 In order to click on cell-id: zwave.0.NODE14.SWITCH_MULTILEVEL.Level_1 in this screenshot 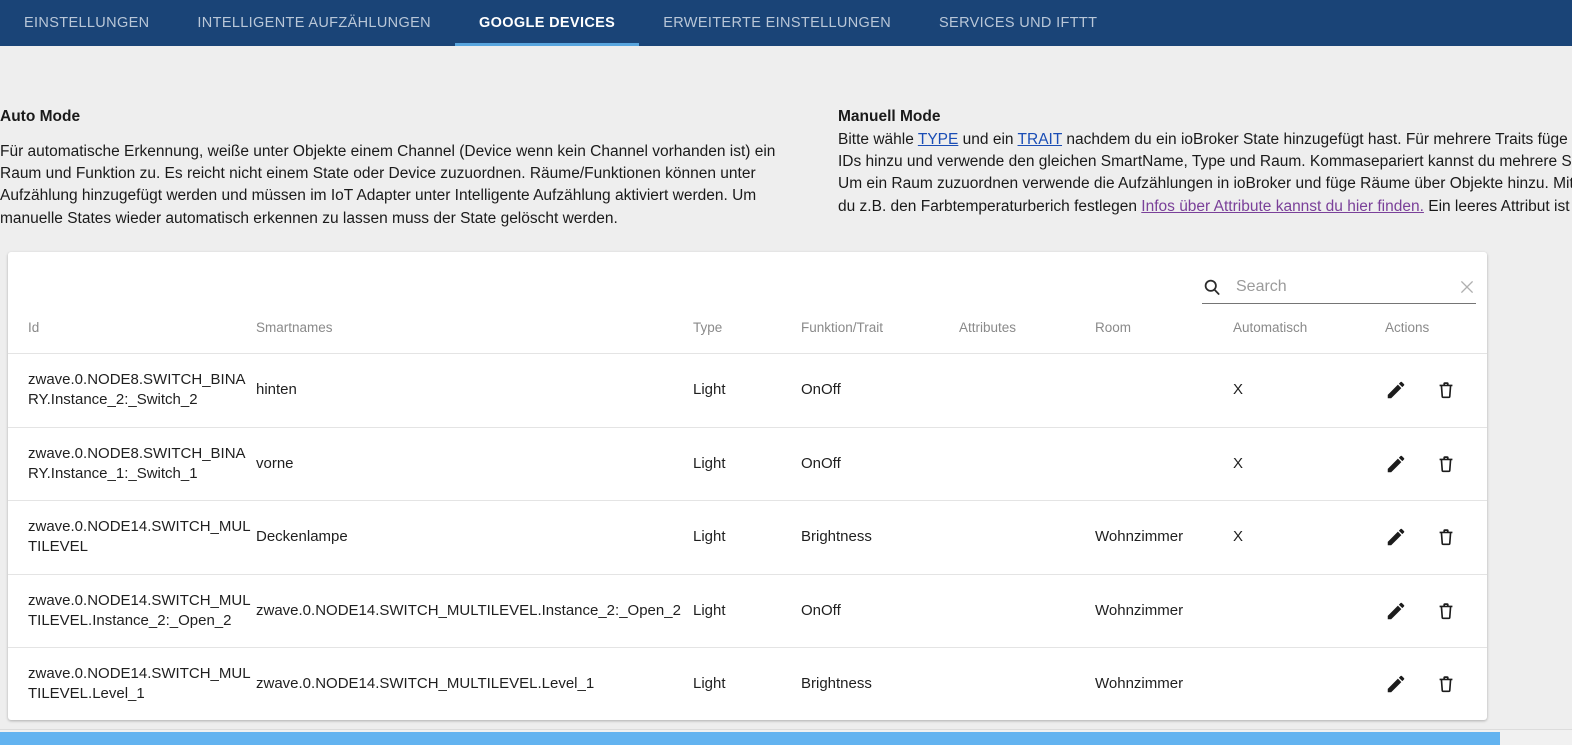, I will do `click(132, 683)`.